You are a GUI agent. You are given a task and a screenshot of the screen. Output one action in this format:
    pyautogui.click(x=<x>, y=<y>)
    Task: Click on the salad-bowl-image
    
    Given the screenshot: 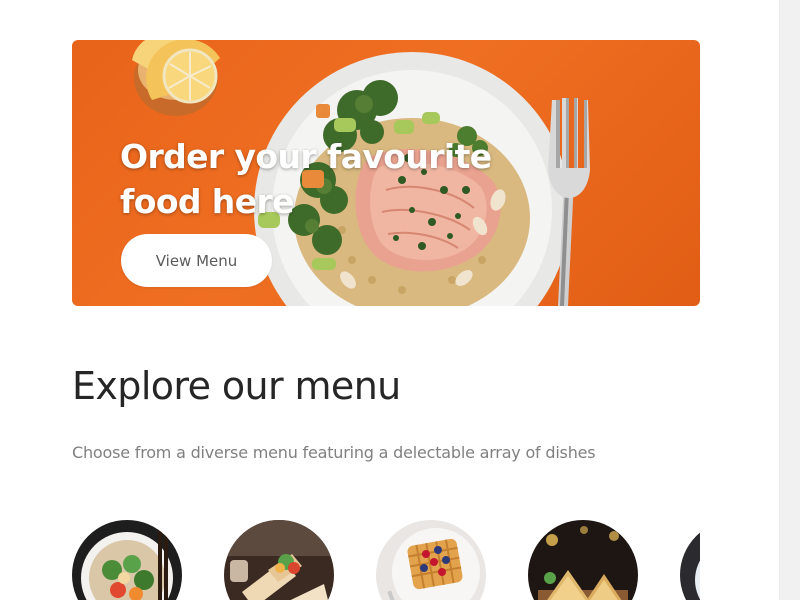 What is the action you would take?
    pyautogui.click(x=127, y=560)
    